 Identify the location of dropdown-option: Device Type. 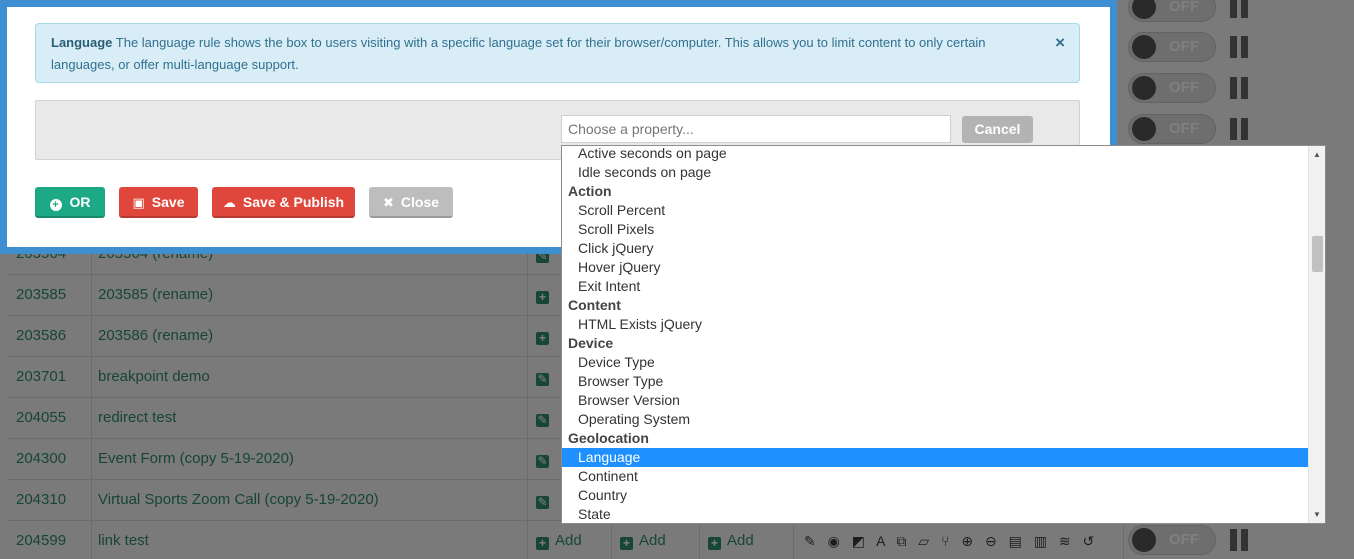
(935, 362).